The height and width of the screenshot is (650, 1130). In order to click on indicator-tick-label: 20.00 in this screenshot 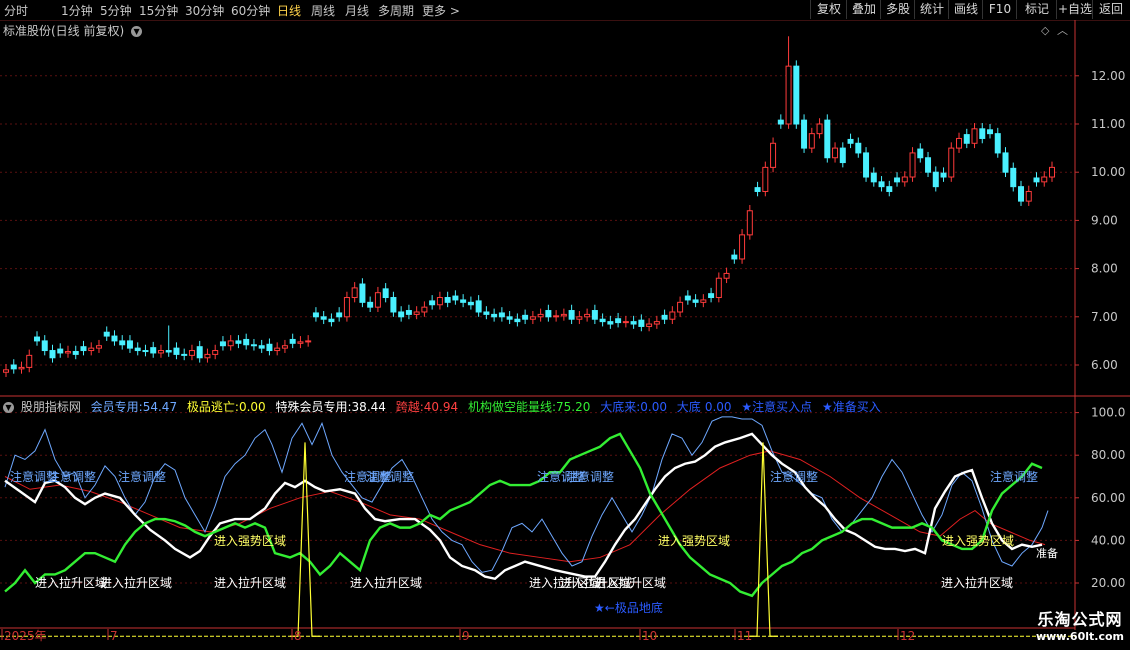, I will do `click(1108, 583)`.